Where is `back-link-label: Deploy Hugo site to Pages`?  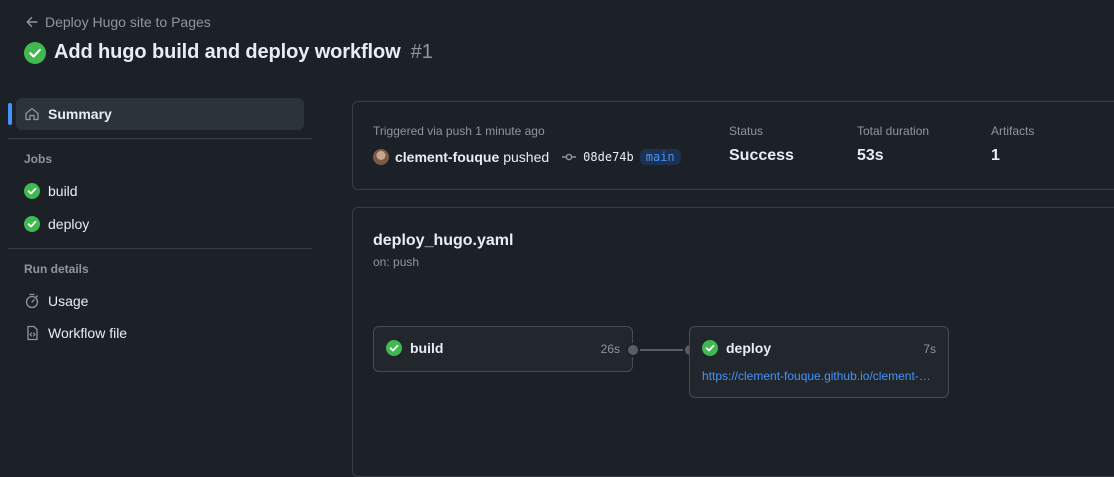
back-link-label: Deploy Hugo site to Pages is located at coordinates (128, 22).